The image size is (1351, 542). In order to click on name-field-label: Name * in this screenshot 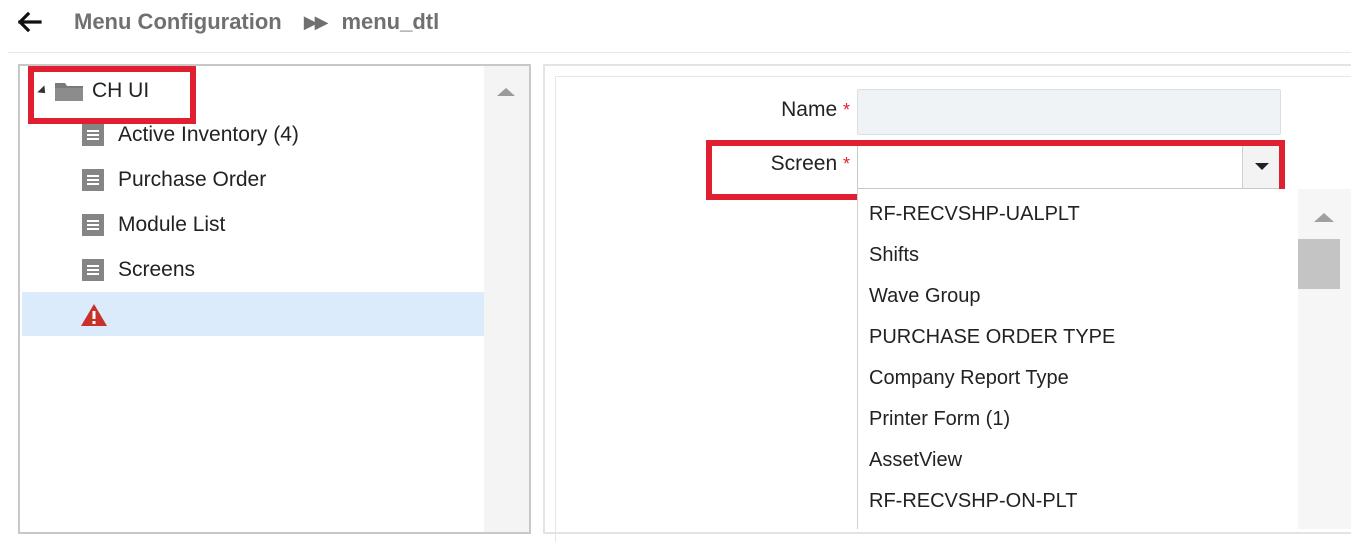, I will do `click(775, 110)`.